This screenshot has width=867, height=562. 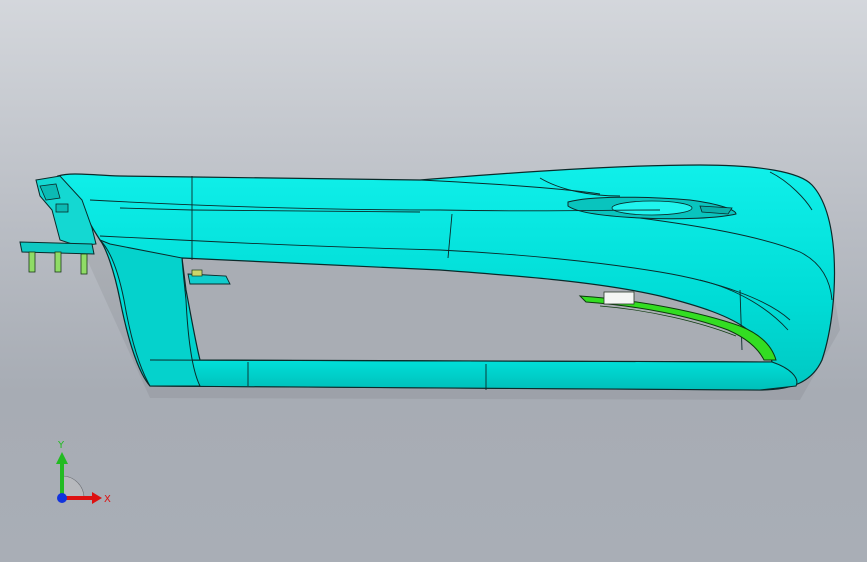 I want to click on clip-detail, so click(x=62, y=208).